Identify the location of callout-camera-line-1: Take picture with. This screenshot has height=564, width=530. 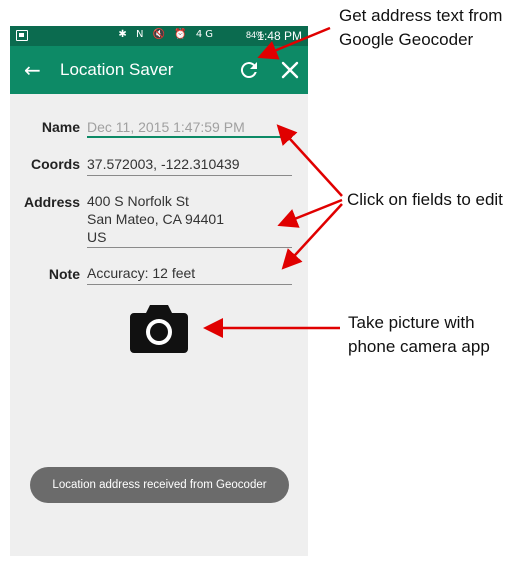
(411, 322).